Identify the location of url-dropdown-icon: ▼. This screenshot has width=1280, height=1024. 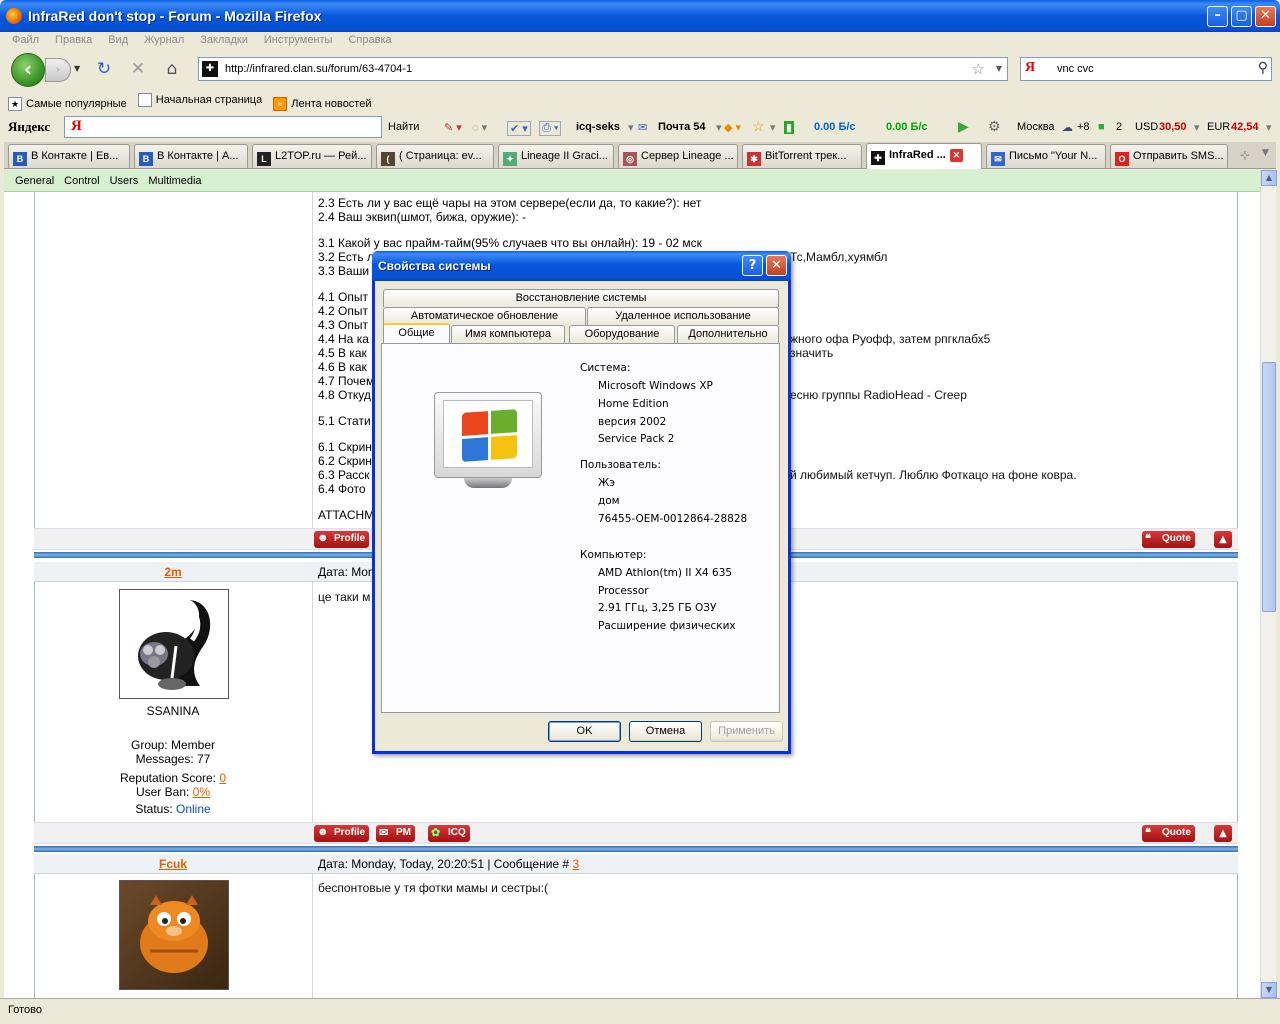
(999, 68).